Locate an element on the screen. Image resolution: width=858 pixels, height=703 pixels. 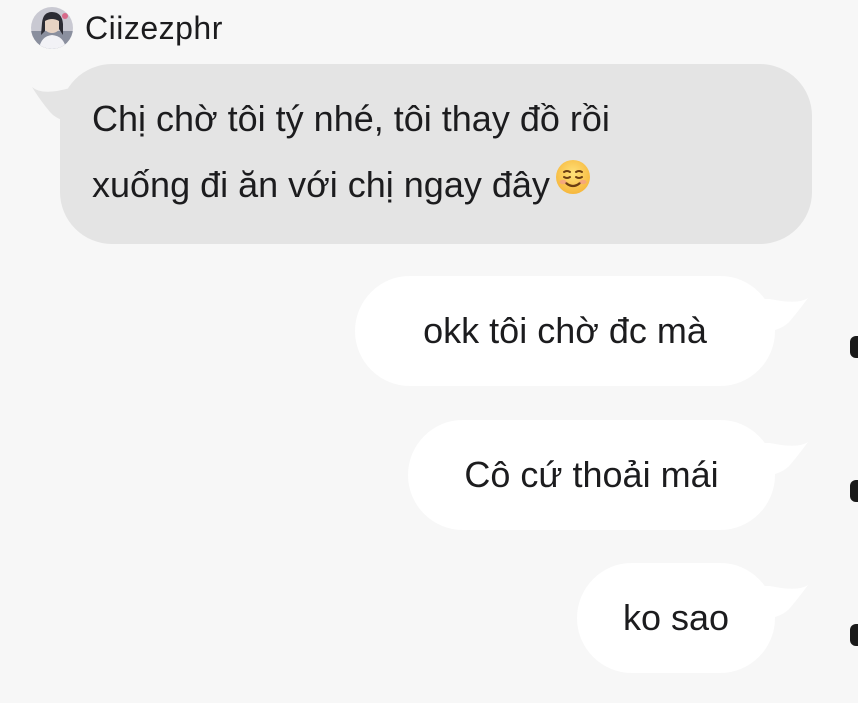
sender-name: Ciizezphr is located at coordinates (154, 28).